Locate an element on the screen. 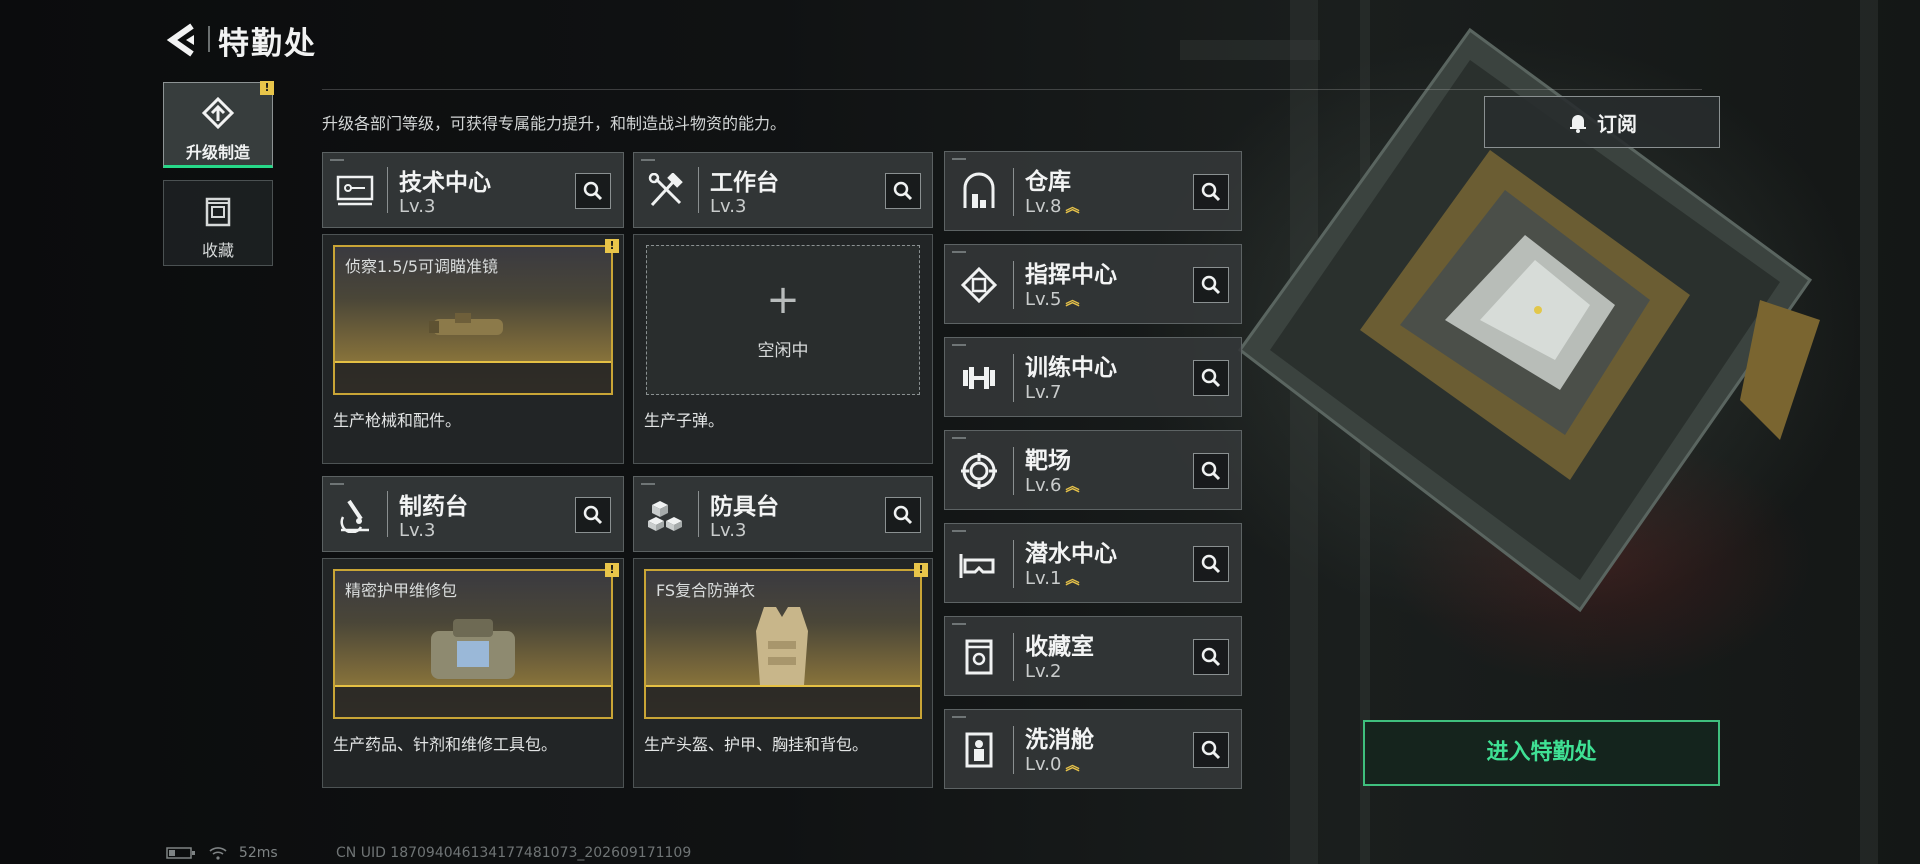 Image resolution: width=1920 pixels, height=864 pixels. command-chip-icon is located at coordinates (979, 285).